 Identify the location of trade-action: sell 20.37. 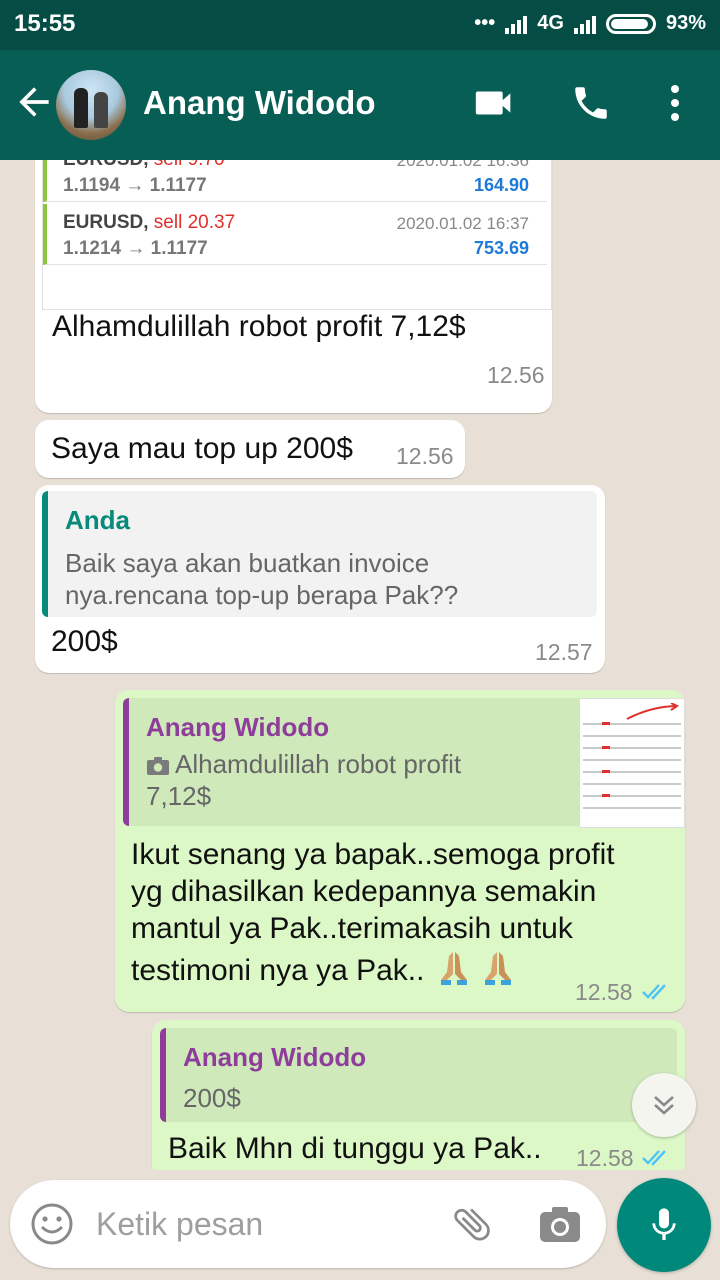
(194, 222).